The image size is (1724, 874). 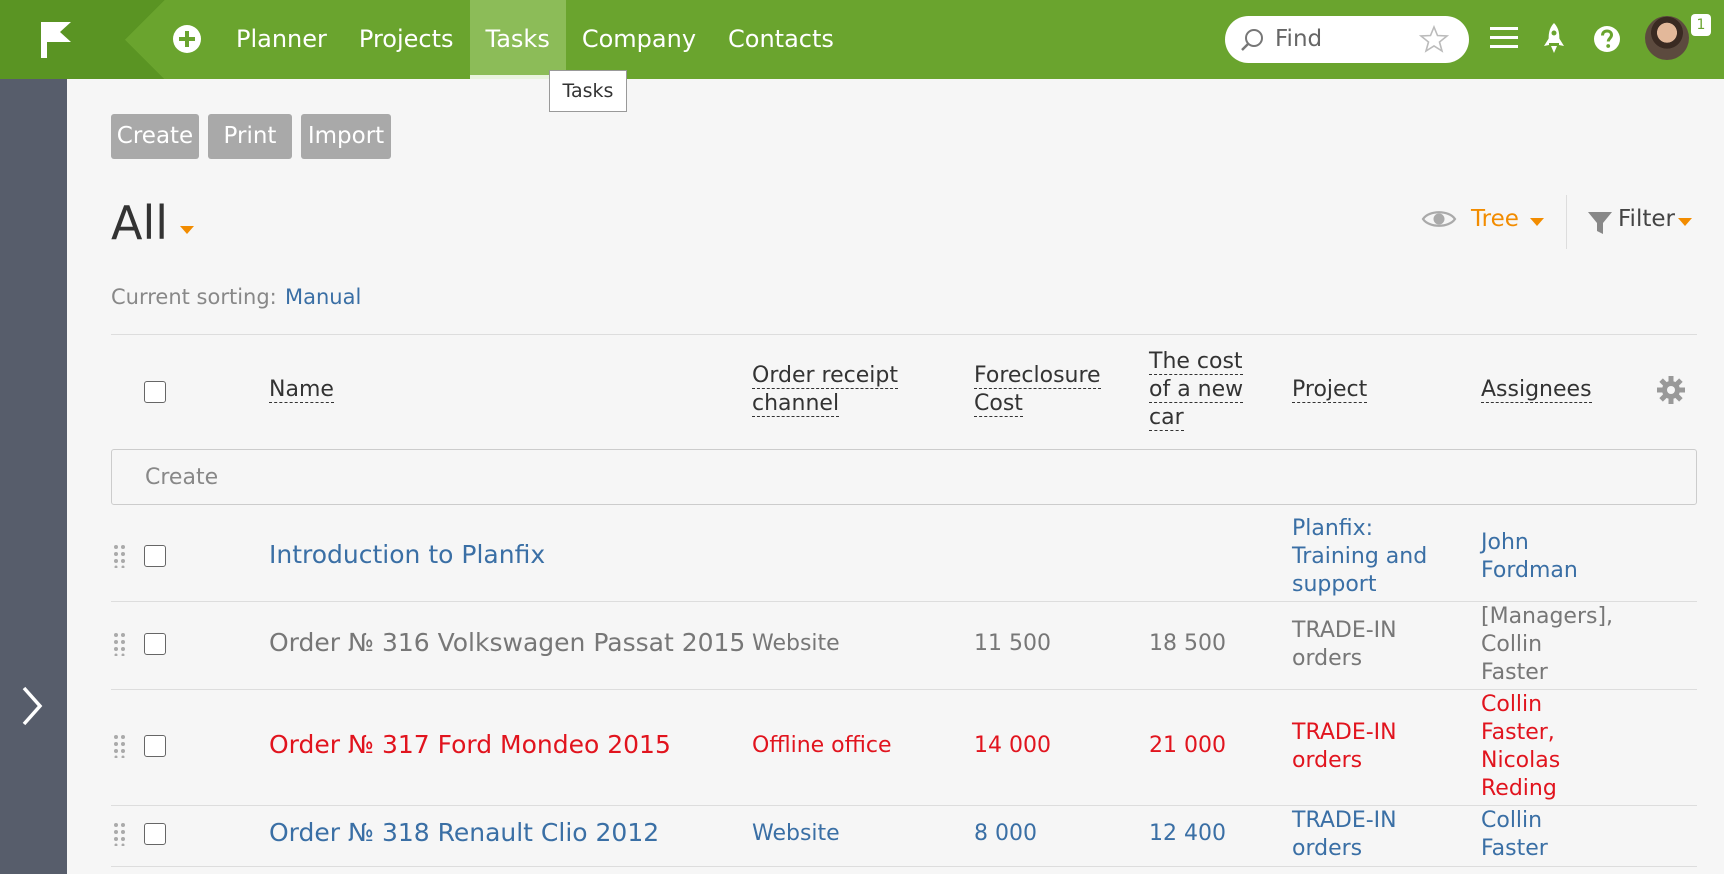 What do you see at coordinates (194, 297) in the screenshot?
I see `sorting-label: Current sorting:` at bounding box center [194, 297].